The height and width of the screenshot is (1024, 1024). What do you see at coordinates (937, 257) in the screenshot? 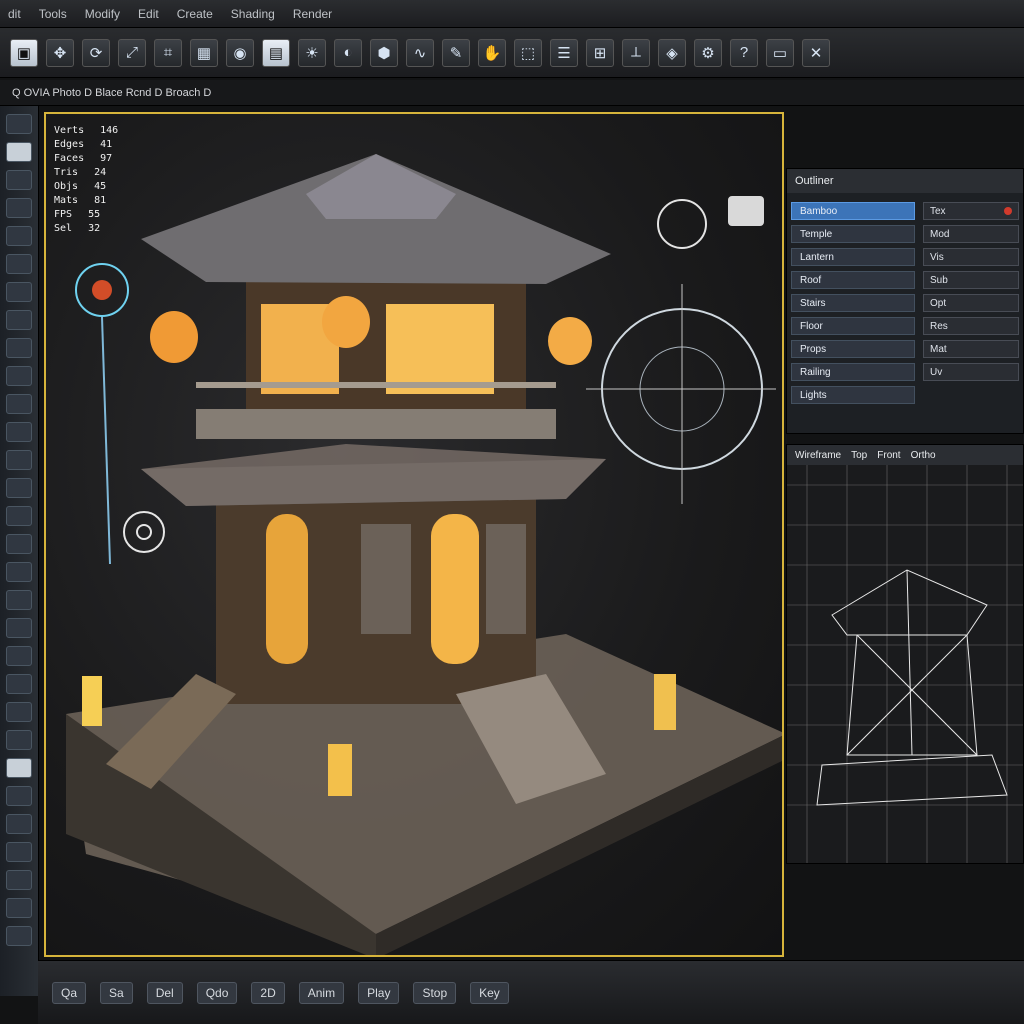
I see `property-label: Vis` at bounding box center [937, 257].